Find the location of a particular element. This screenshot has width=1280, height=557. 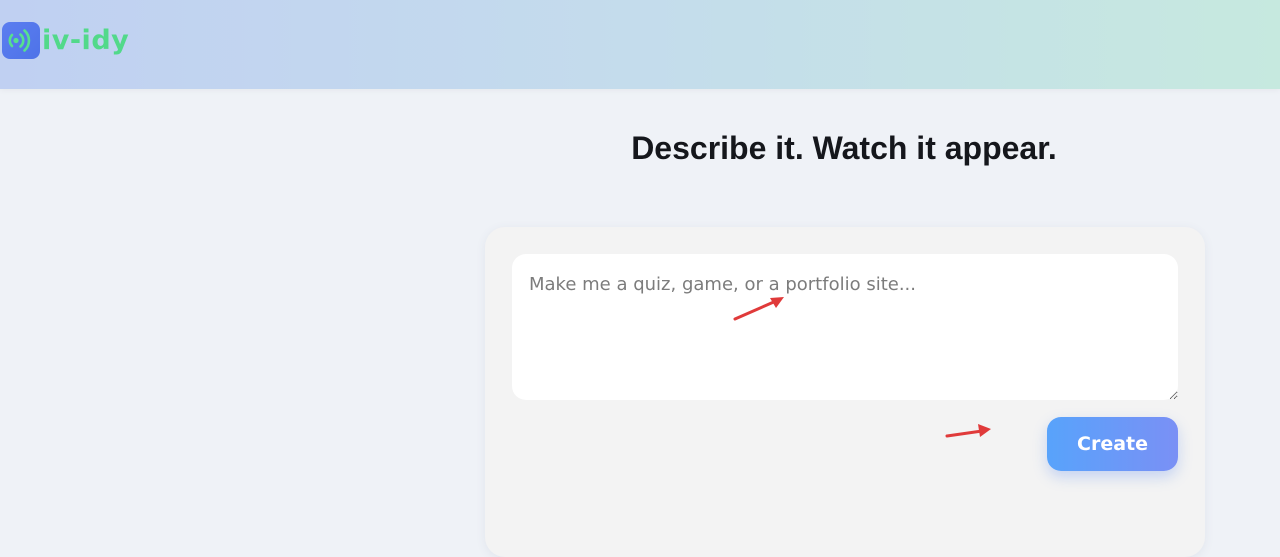

logo-text: iv-idy is located at coordinates (86, 40).